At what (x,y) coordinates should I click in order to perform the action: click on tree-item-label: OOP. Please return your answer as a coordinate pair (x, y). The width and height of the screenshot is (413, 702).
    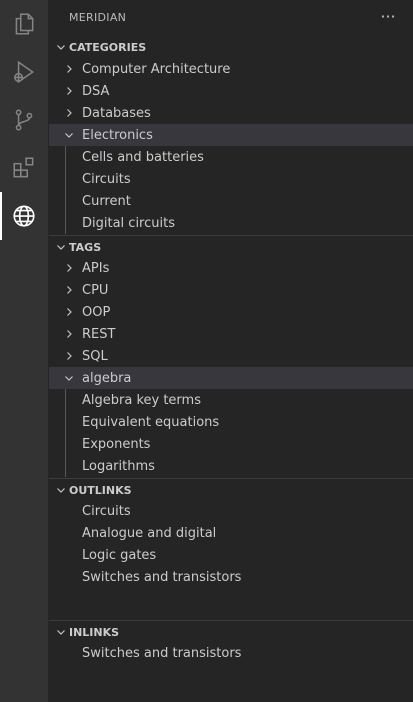
    Looking at the image, I should click on (96, 312).